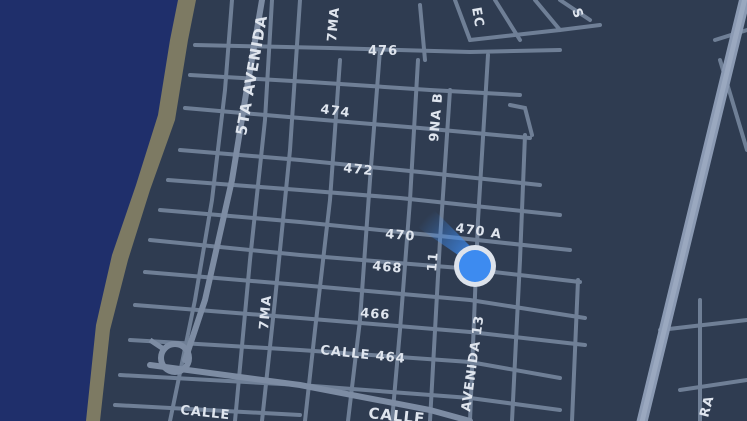 This screenshot has width=747, height=421. I want to click on label-7ma-north: 7MA, so click(334, 24).